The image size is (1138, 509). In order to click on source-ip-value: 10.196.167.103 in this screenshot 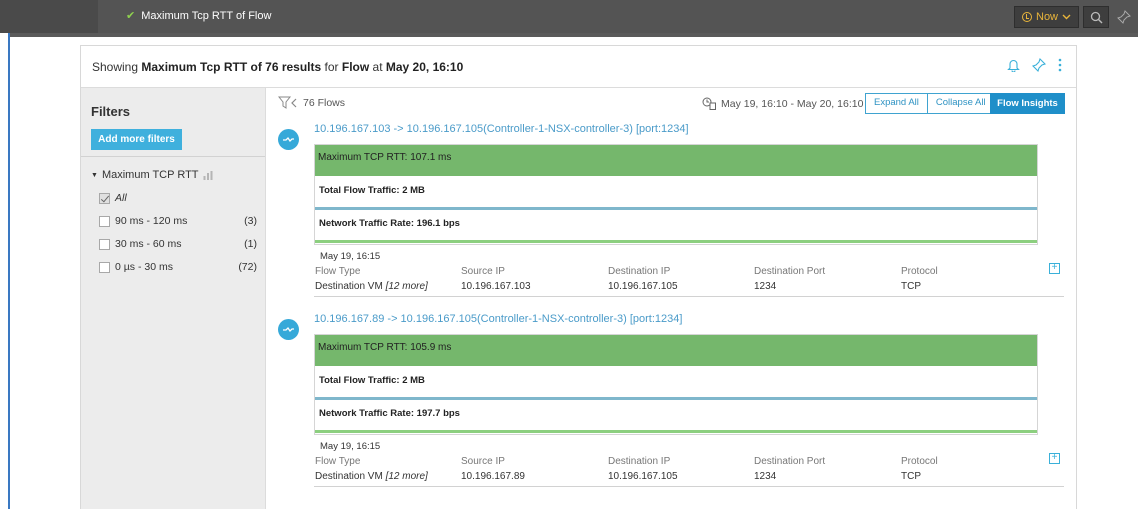, I will do `click(496, 286)`.